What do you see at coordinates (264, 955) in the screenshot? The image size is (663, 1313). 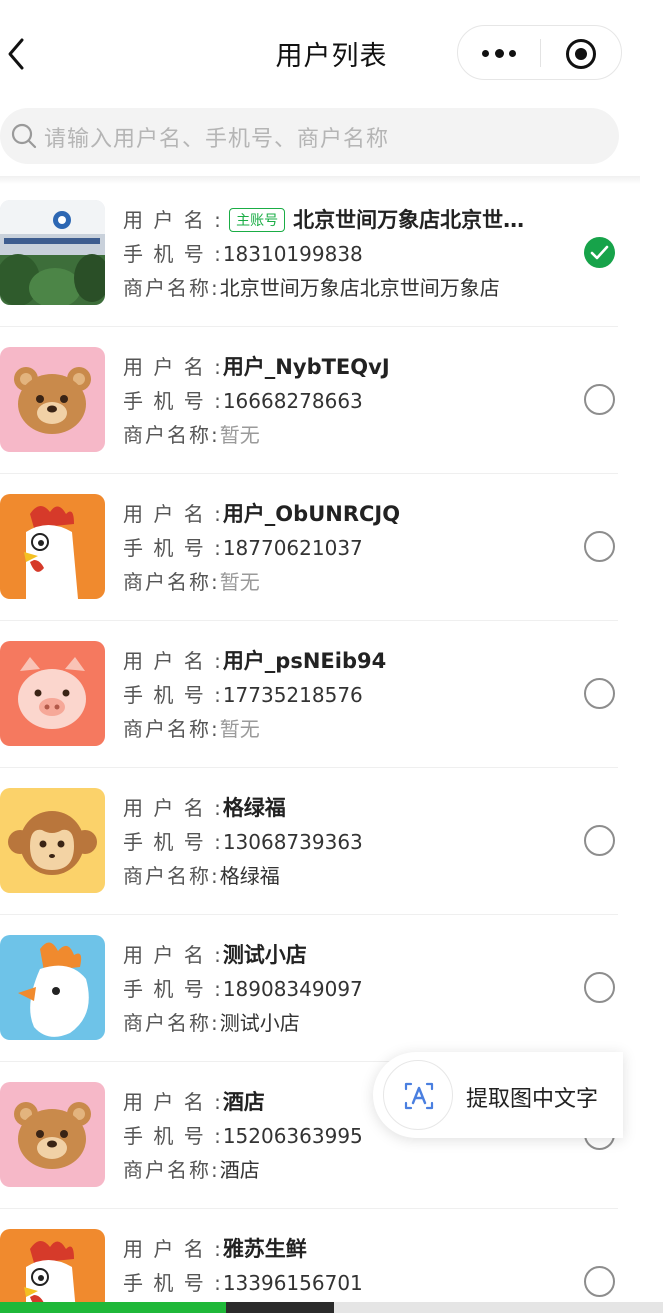 I see `username: 测试小店` at bounding box center [264, 955].